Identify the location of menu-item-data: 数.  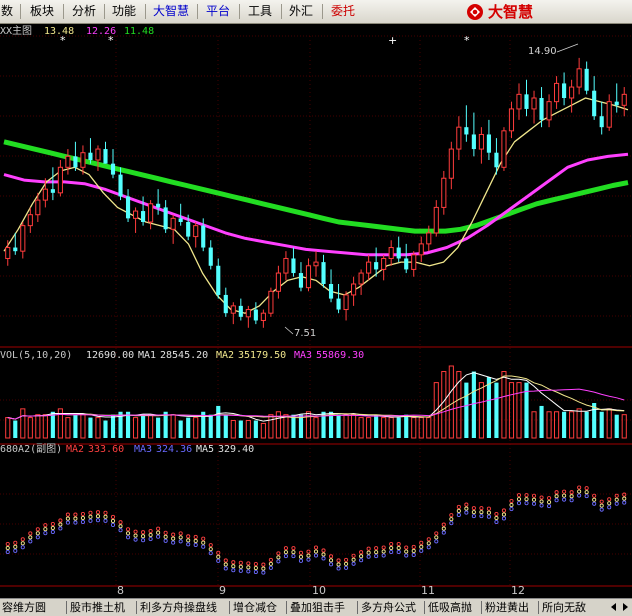
(7, 11).